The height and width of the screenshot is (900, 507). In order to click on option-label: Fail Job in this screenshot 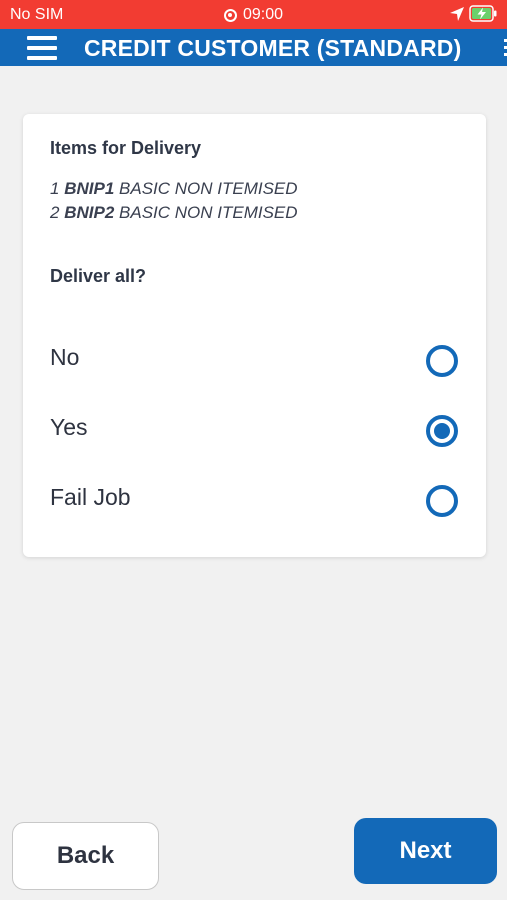, I will do `click(90, 497)`.